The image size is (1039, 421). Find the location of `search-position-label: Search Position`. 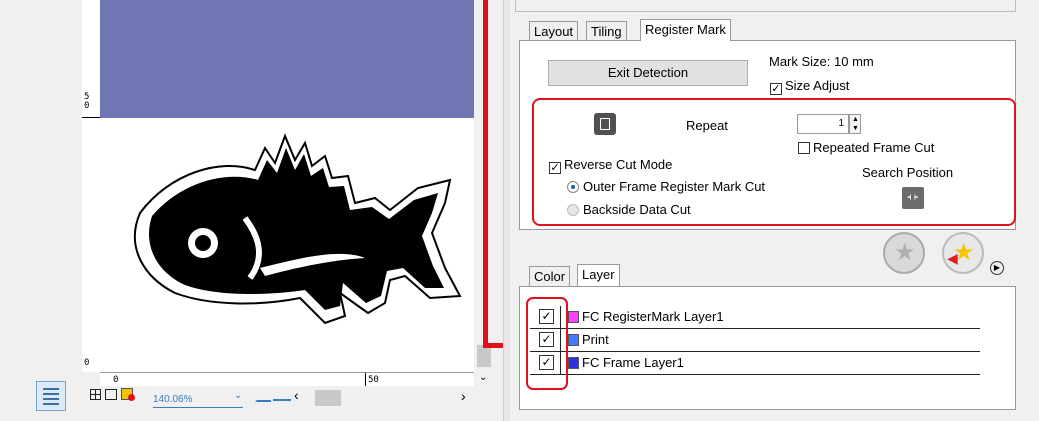

search-position-label: Search Position is located at coordinates (908, 172).